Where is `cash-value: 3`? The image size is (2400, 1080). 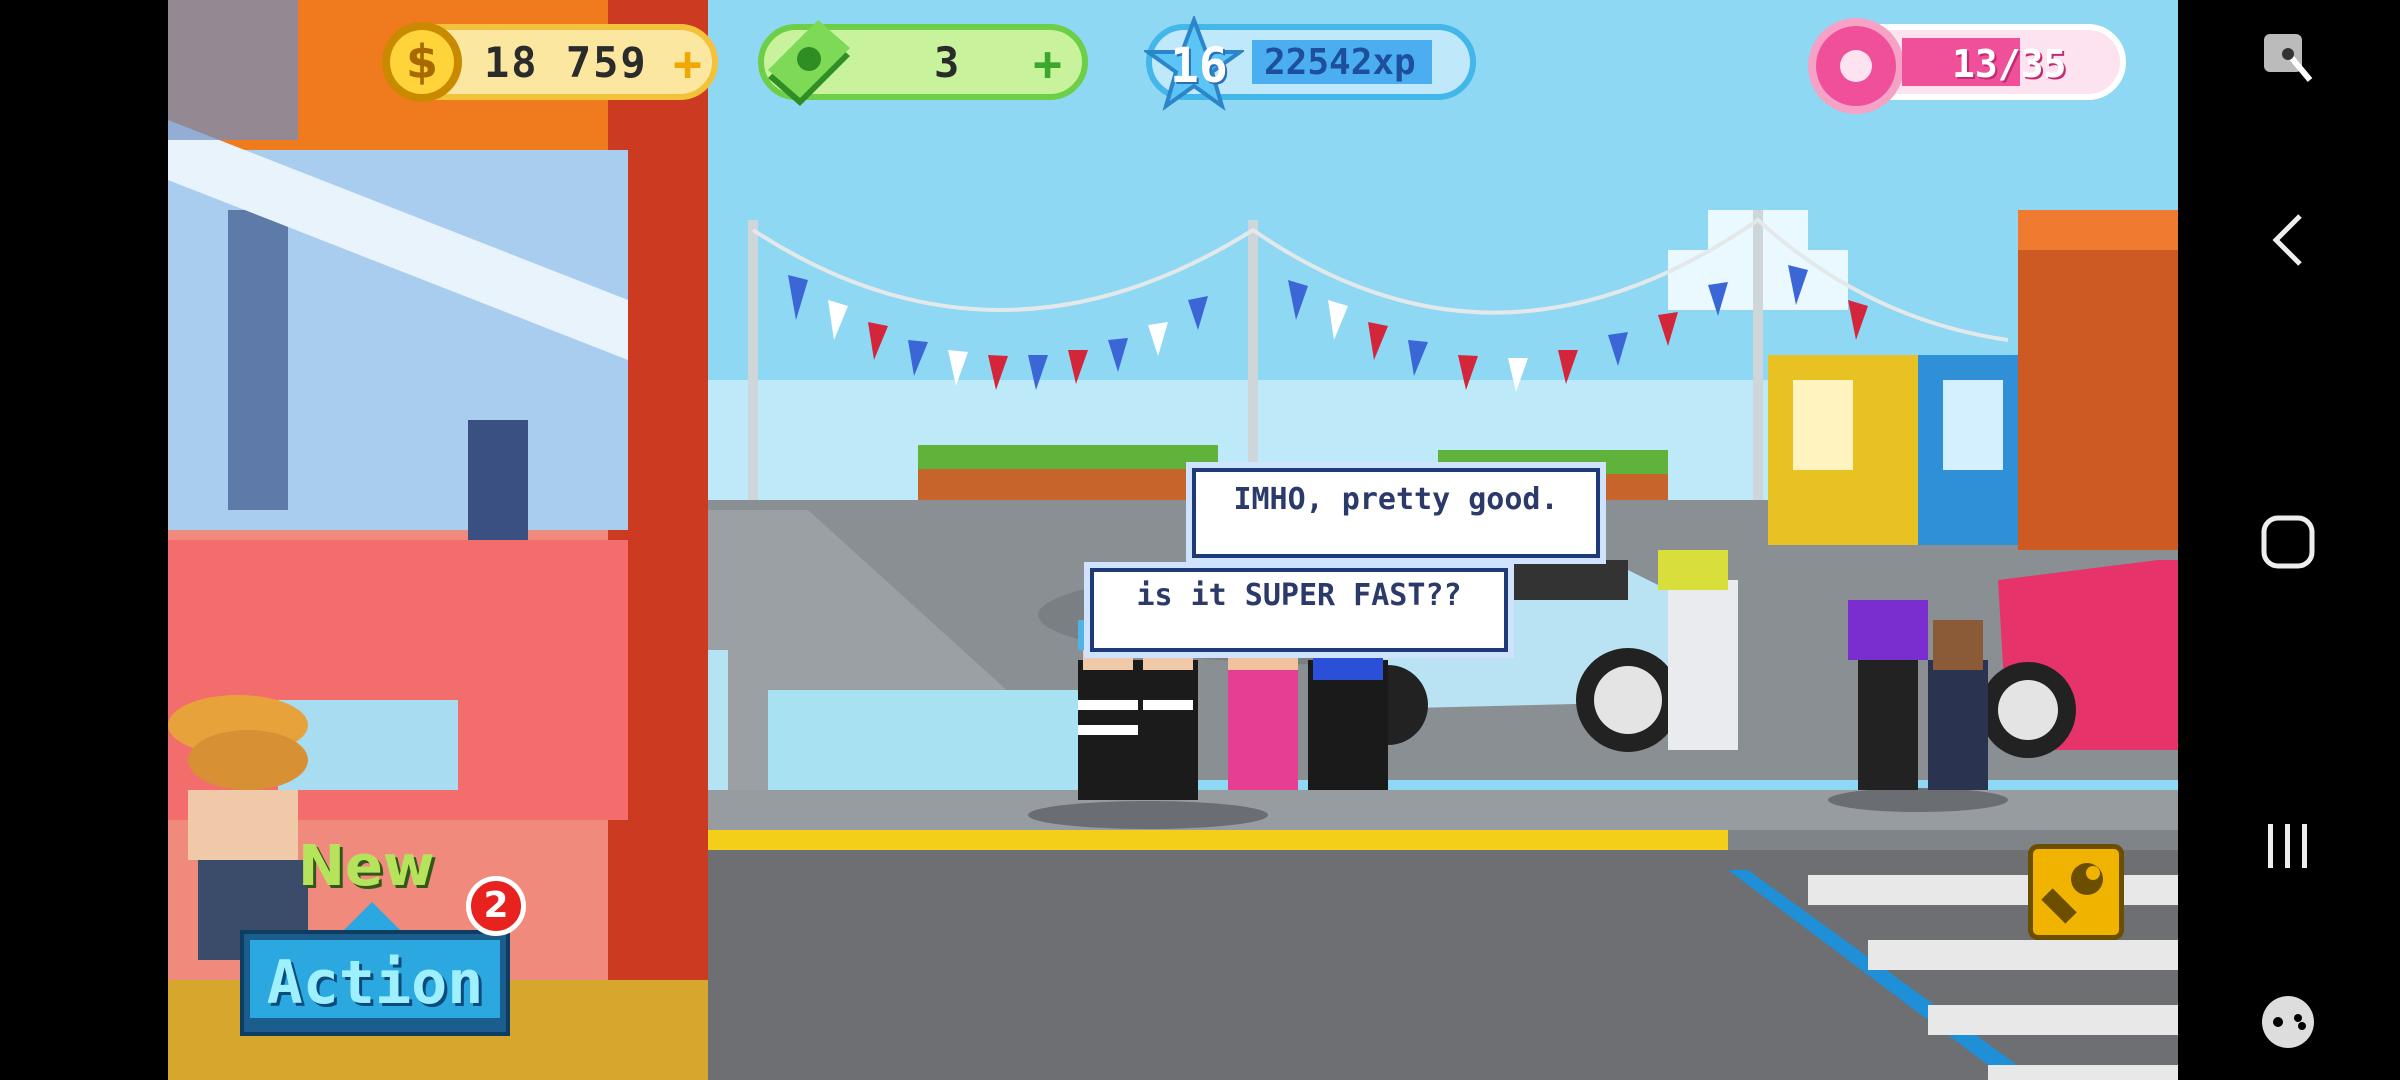
cash-value: 3 is located at coordinates (947, 62).